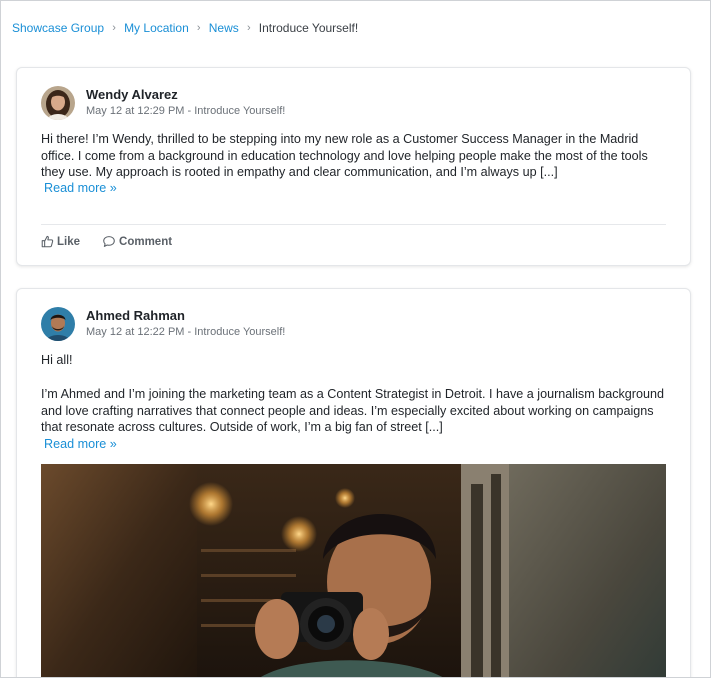  I want to click on divider, so click(353, 224).